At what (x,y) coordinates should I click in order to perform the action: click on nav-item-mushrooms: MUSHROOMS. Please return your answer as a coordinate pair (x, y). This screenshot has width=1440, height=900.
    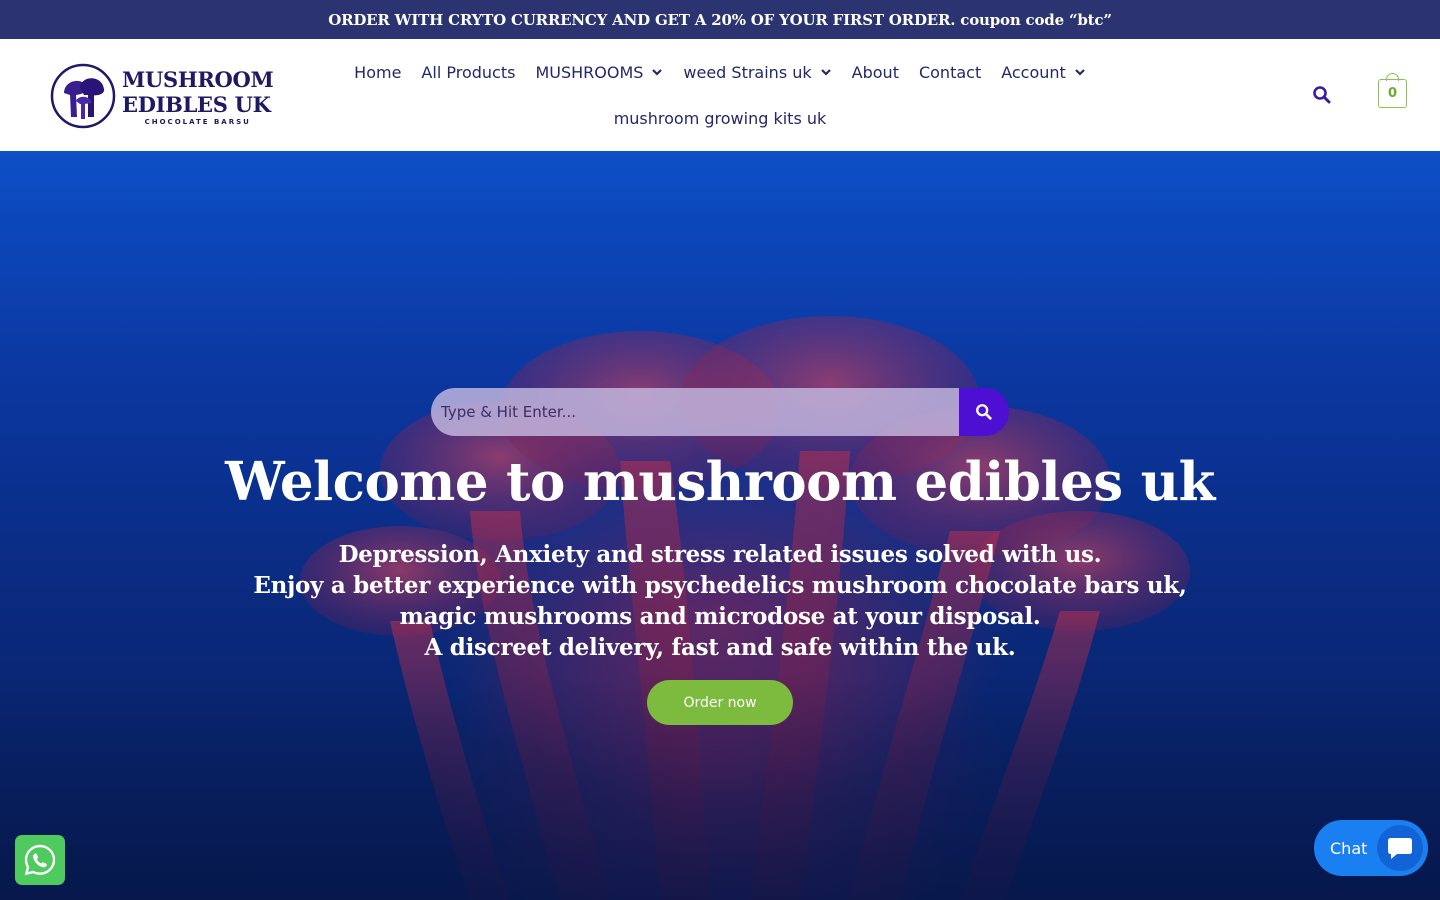
    Looking at the image, I should click on (599, 72).